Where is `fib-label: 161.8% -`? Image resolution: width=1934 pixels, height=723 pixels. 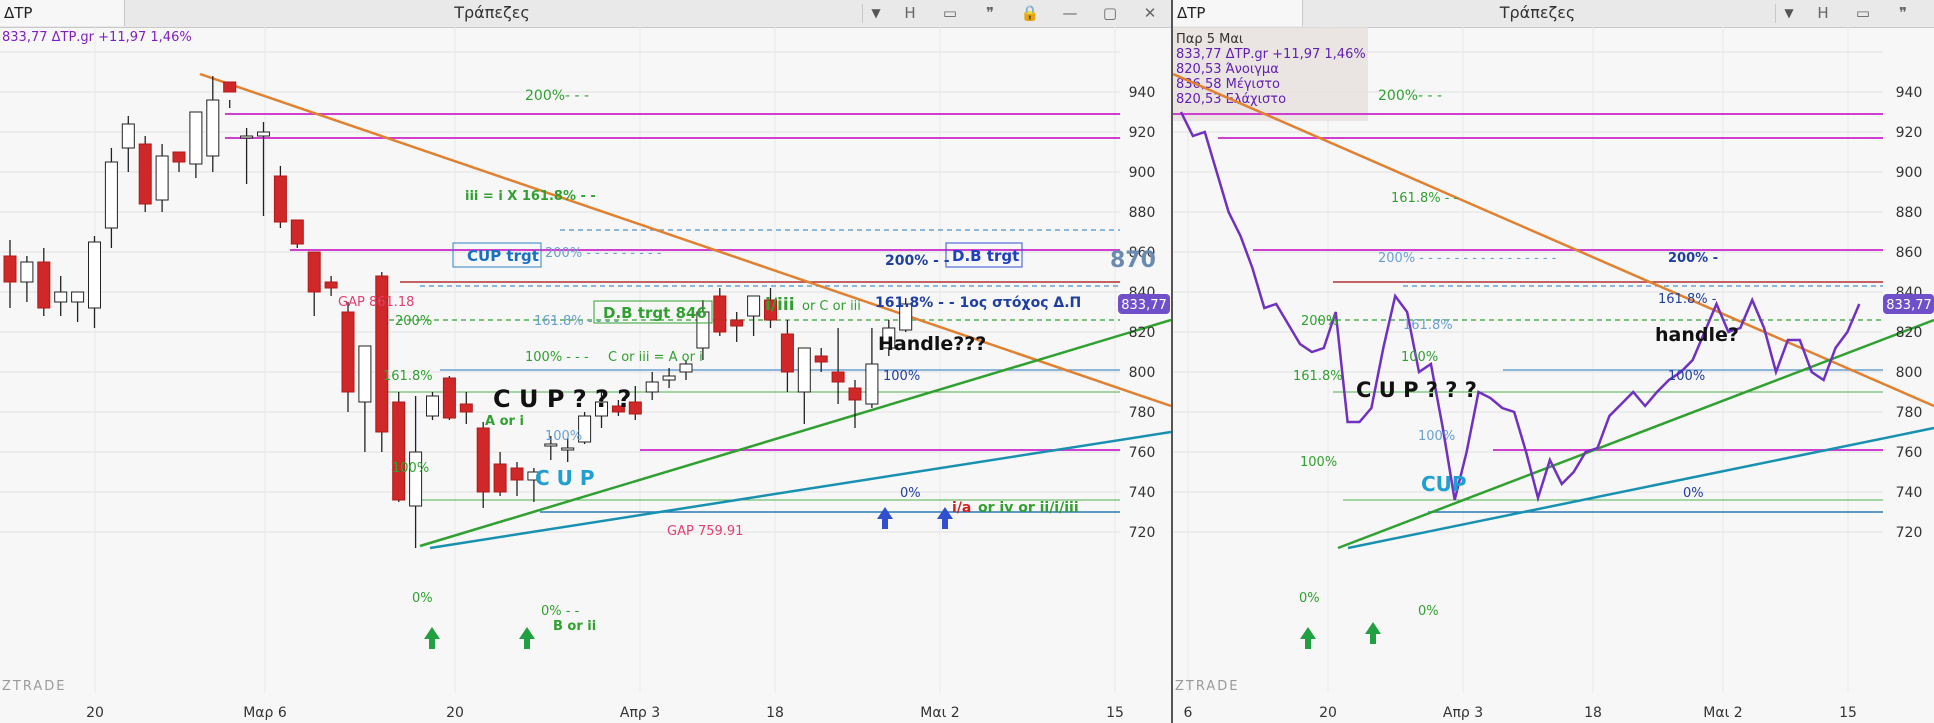
fib-label: 161.8% - is located at coordinates (1687, 299).